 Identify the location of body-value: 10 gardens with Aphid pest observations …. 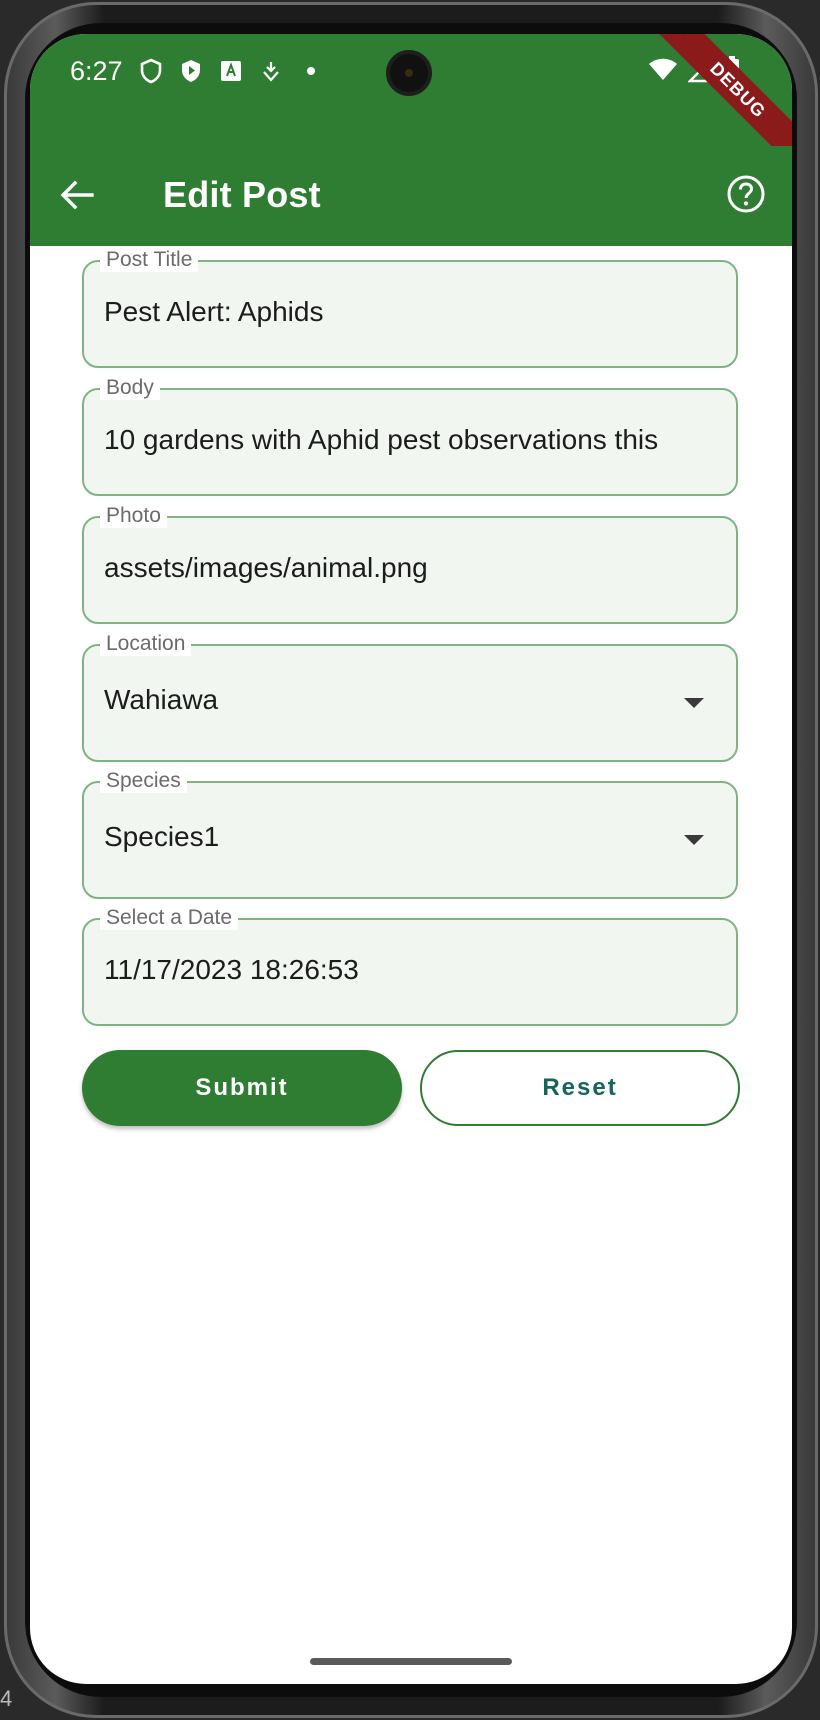
(412, 440).